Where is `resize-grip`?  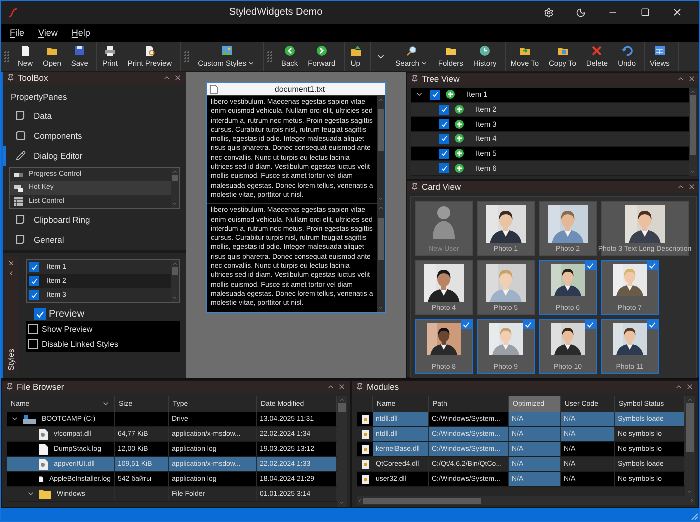
resize-grip is located at coordinates (695, 517).